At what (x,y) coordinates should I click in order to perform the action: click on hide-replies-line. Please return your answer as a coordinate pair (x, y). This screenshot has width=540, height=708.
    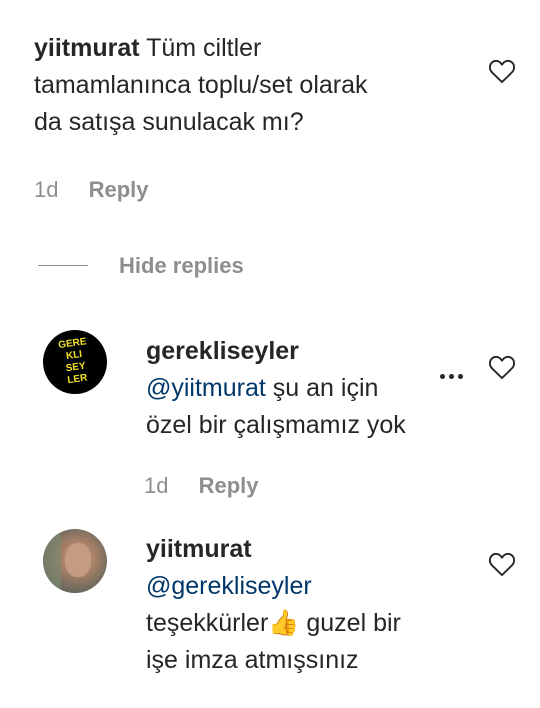
    Looking at the image, I should click on (63, 265).